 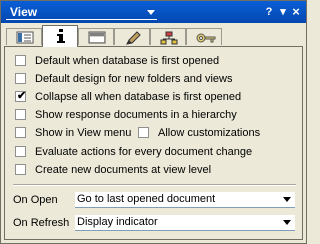 I want to click on help-button: ?, so click(x=269, y=12).